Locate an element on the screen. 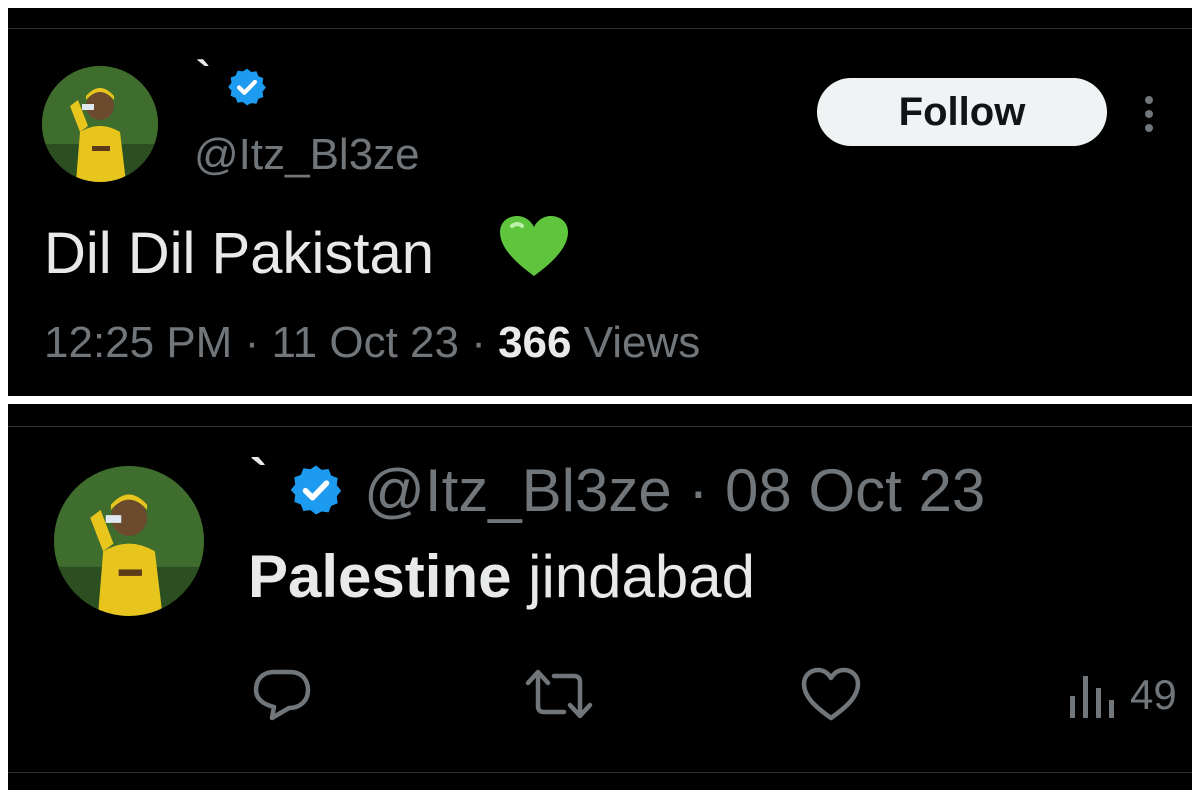 This screenshot has height=800, width=1200. tweet-text: Dil Dil Pakistan is located at coordinates (239, 253).